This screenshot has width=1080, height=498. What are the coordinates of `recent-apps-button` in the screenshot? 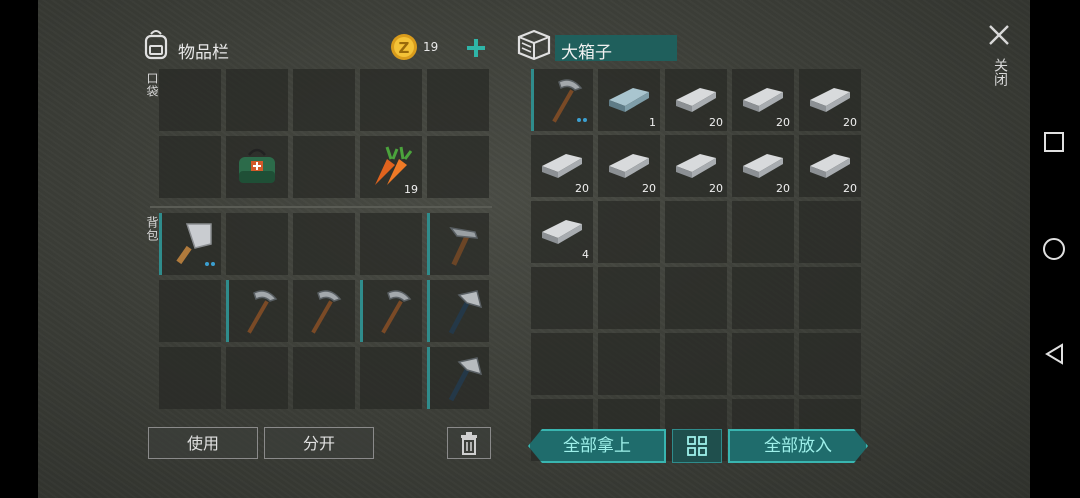 It's located at (1054, 142).